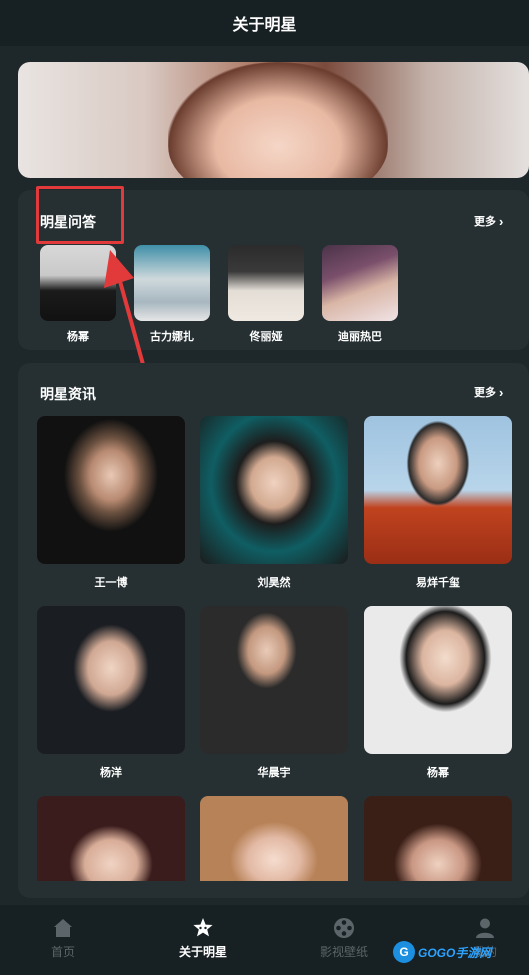 The width and height of the screenshot is (529, 975). What do you see at coordinates (266, 337) in the screenshot?
I see `star-name-label: 佟丽娅` at bounding box center [266, 337].